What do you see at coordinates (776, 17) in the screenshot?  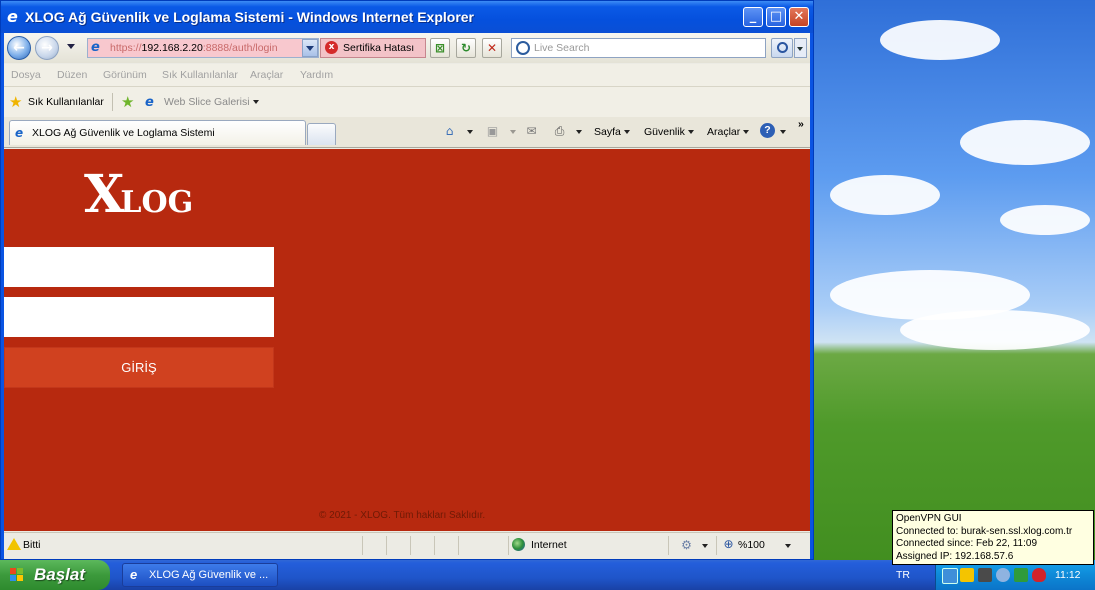 I see `maximize-button: □` at bounding box center [776, 17].